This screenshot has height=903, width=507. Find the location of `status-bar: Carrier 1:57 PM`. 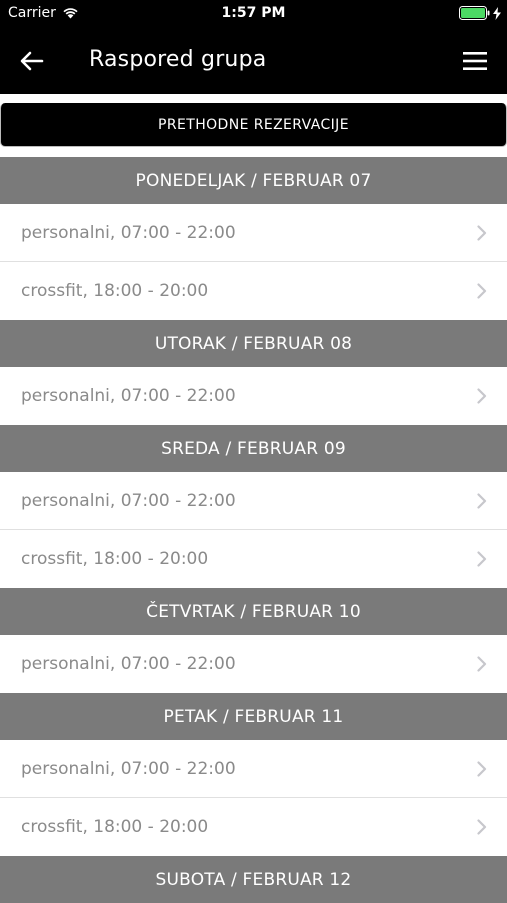

status-bar: Carrier 1:57 PM is located at coordinates (253, 14).